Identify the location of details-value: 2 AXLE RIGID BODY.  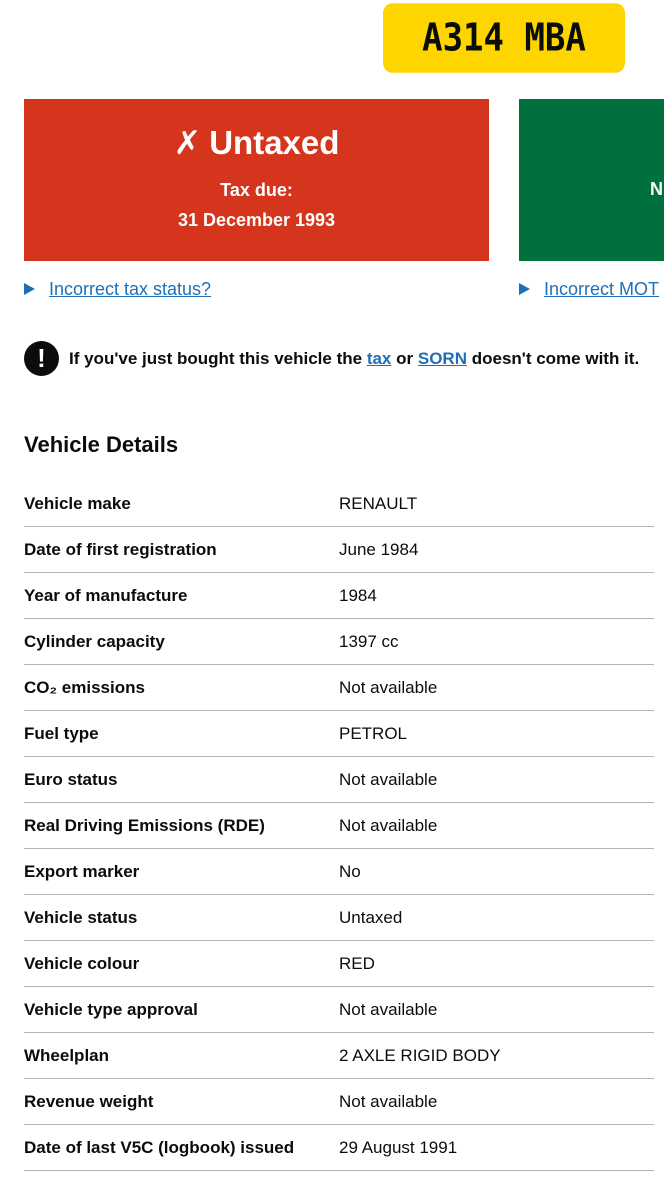
(420, 1055).